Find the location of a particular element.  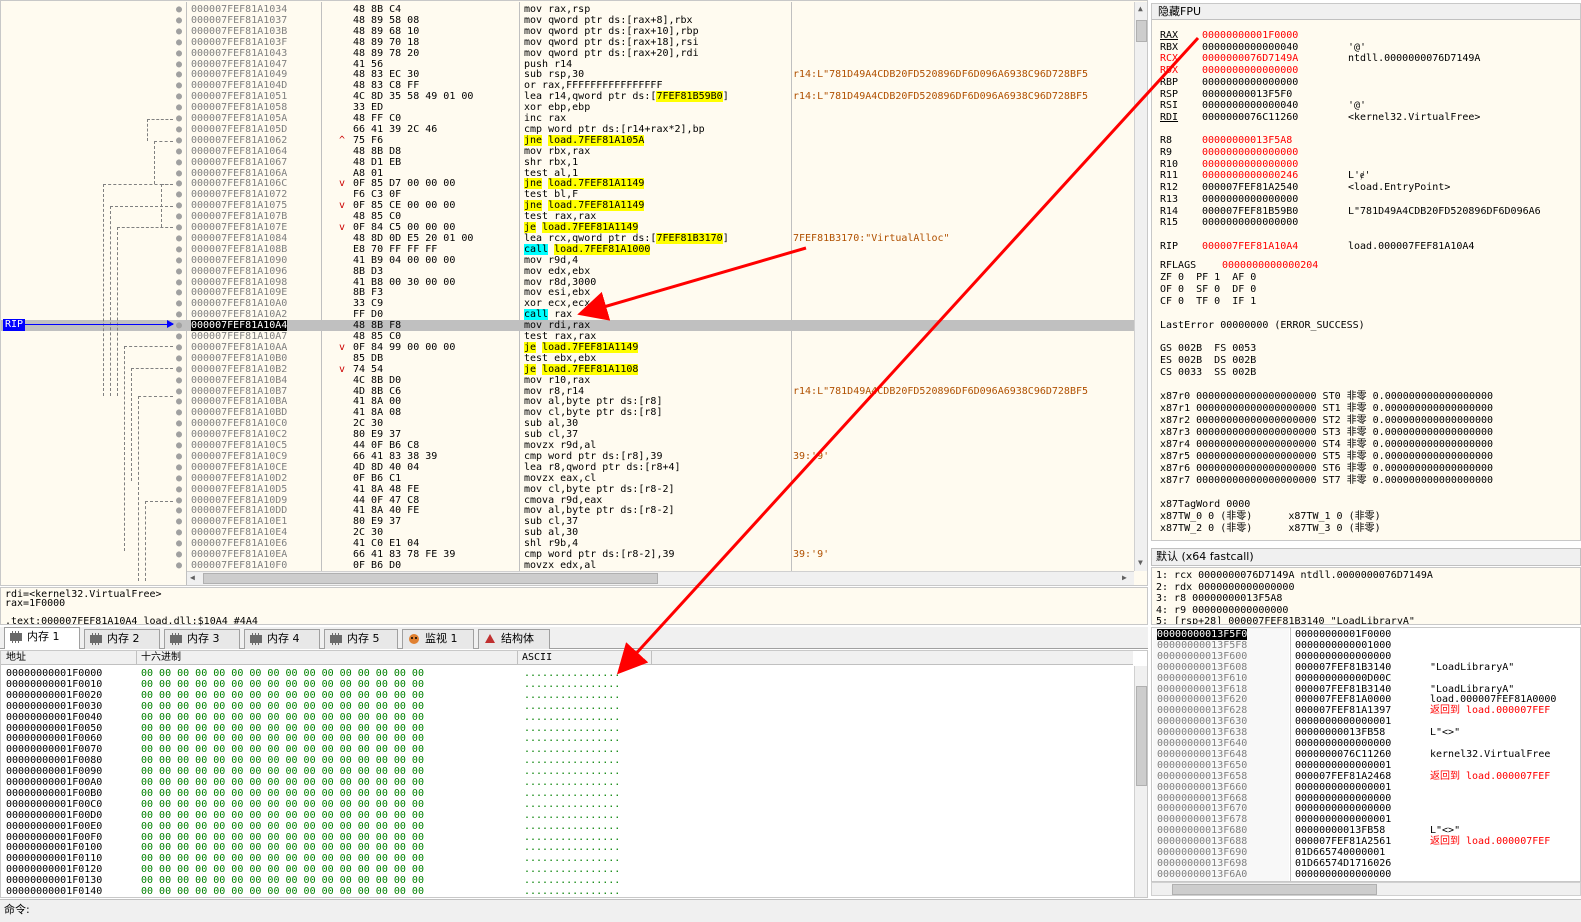

segment-row: GS 002B FS 0053 is located at coordinates (1208, 349).